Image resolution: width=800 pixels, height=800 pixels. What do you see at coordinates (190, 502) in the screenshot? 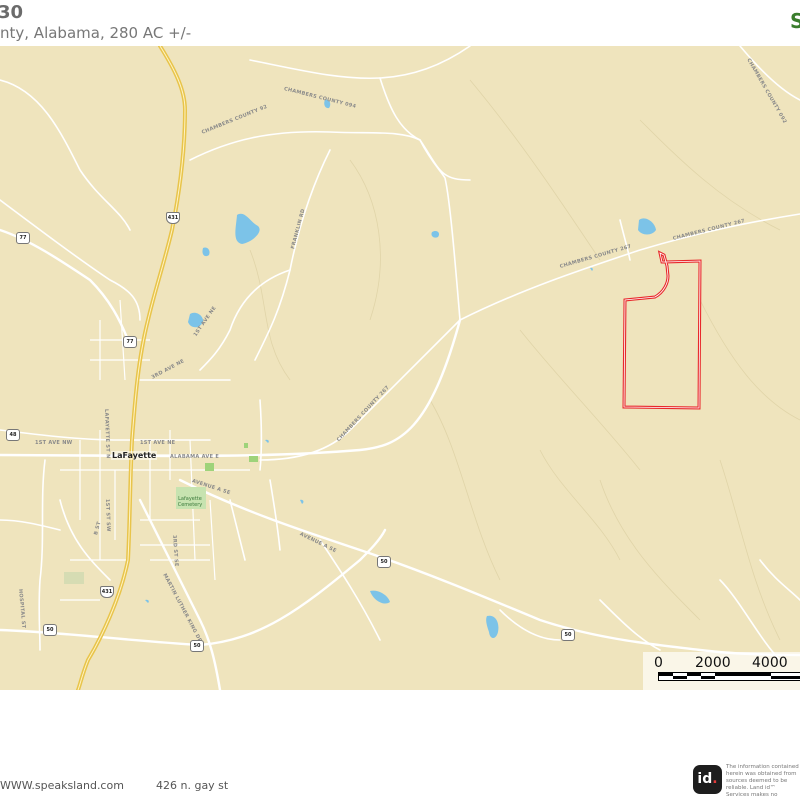
I see `cemetery-label: Lafayette Cemetery` at bounding box center [190, 502].